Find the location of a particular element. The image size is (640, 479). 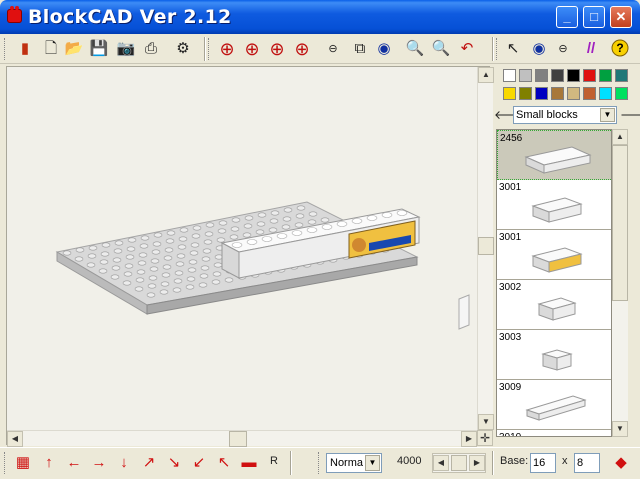

parts-list: 2456 3001 3001 3002 3003 3009 is located at coordinates (554, 283).